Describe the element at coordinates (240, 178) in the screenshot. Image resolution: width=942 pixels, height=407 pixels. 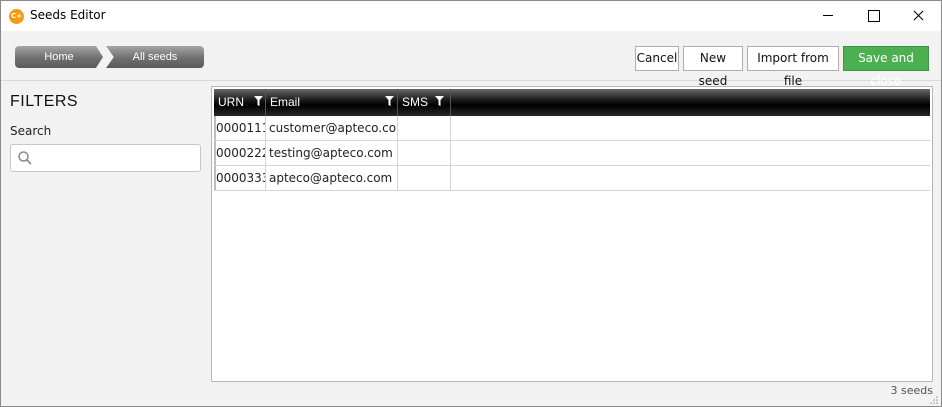
I see `cell-urn: 0000333` at that location.